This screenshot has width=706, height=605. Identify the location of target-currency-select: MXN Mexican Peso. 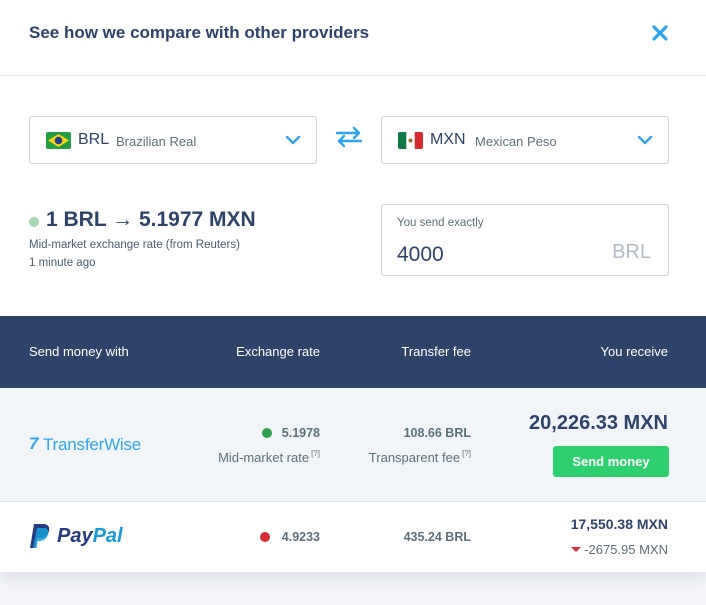
(525, 140).